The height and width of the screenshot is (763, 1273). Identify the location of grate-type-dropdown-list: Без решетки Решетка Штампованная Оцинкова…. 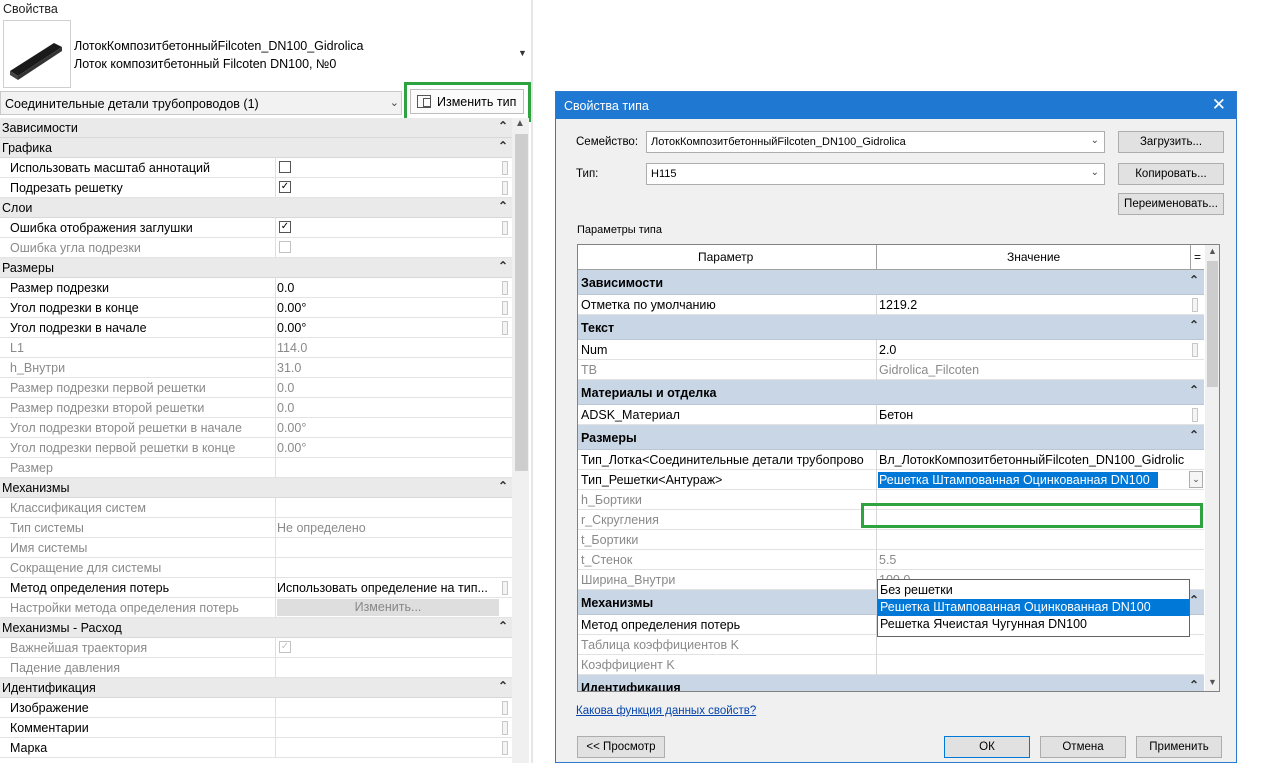
(1033, 608).